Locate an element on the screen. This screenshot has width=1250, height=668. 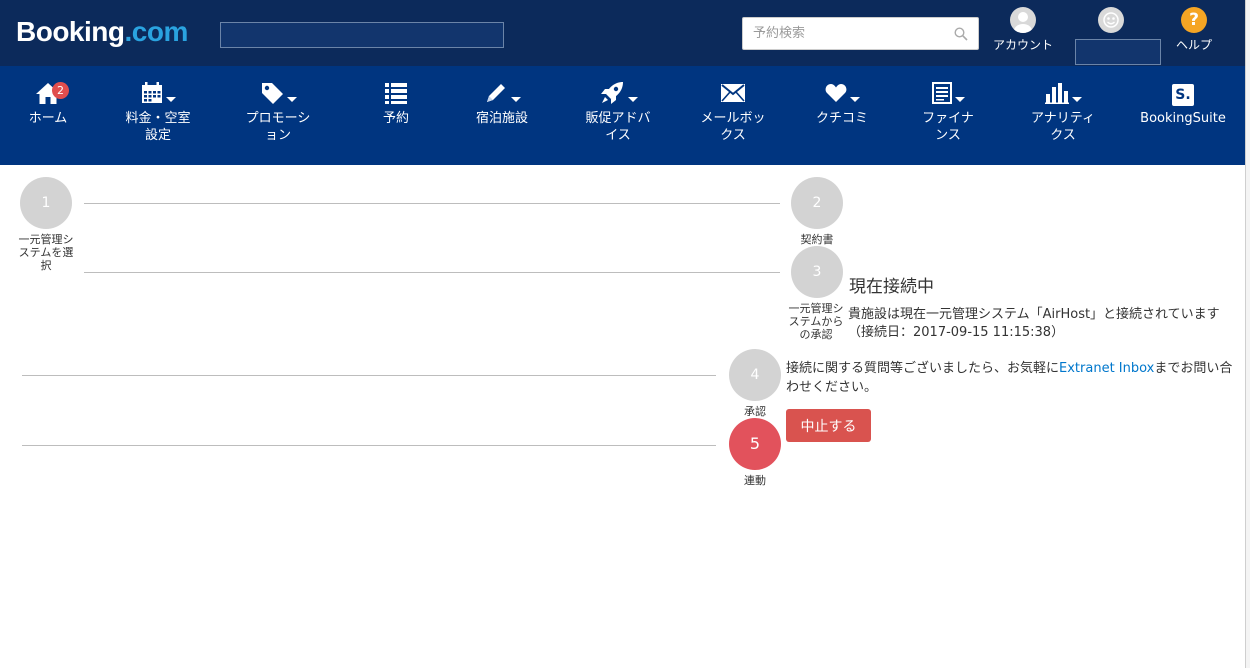
reservation-search is located at coordinates (860, 33).